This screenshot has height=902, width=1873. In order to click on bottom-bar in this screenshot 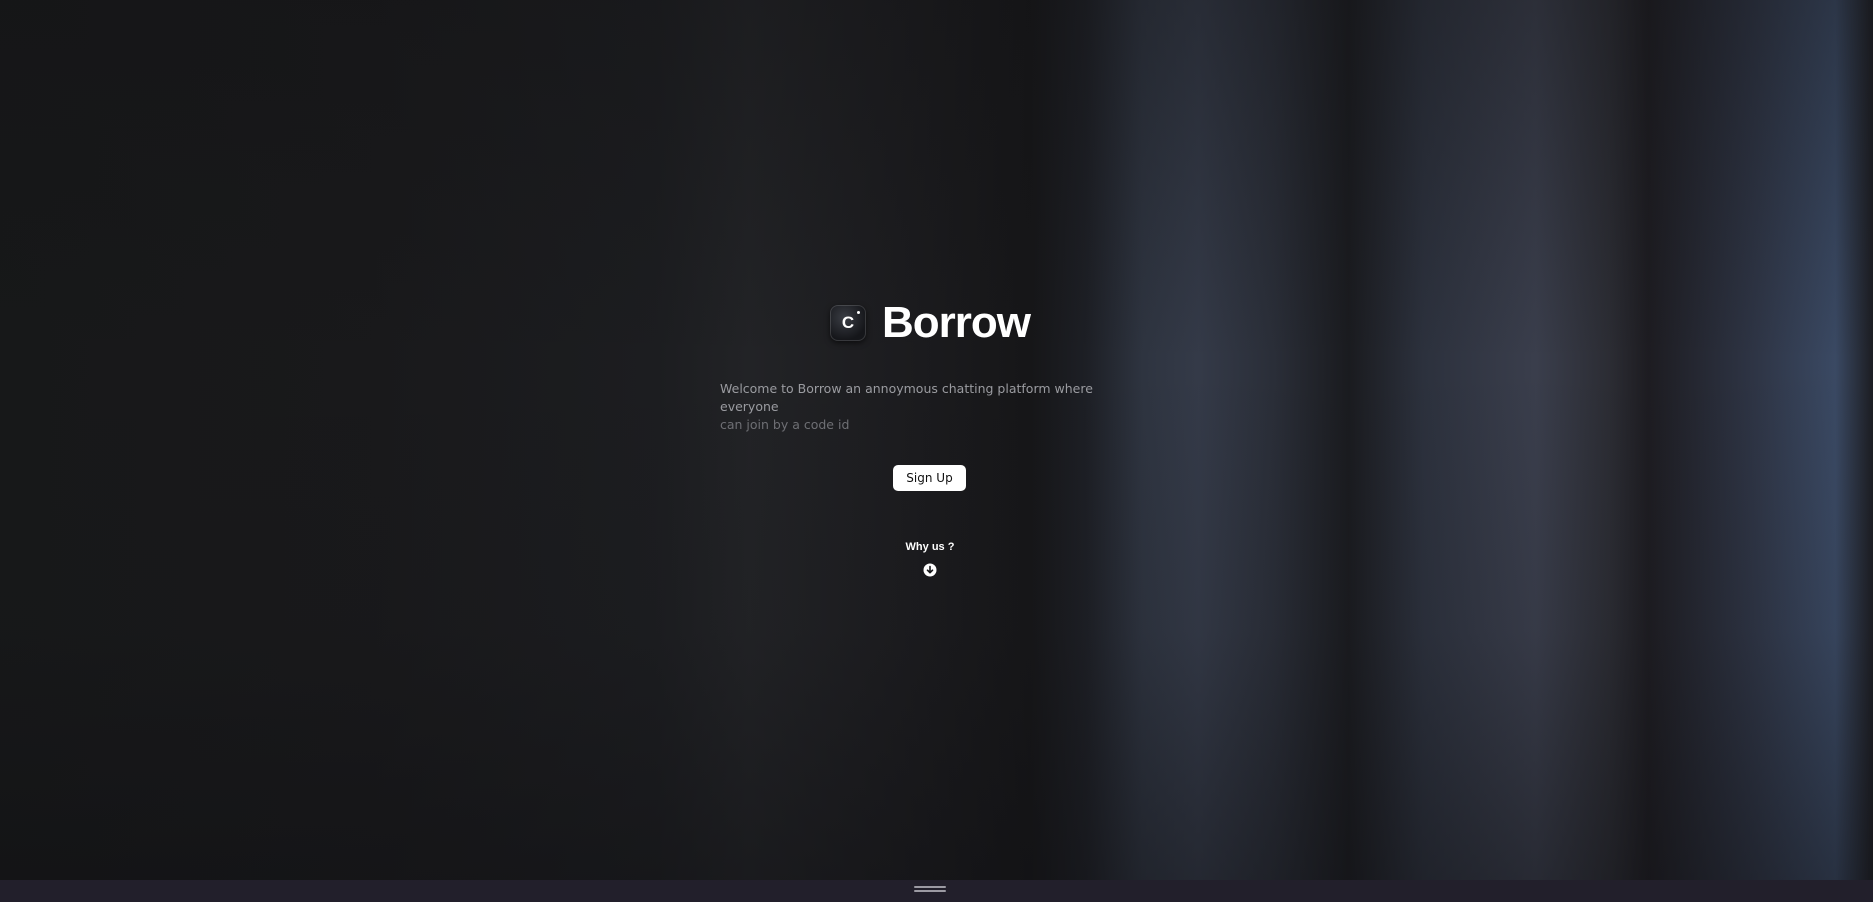, I will do `click(936, 891)`.